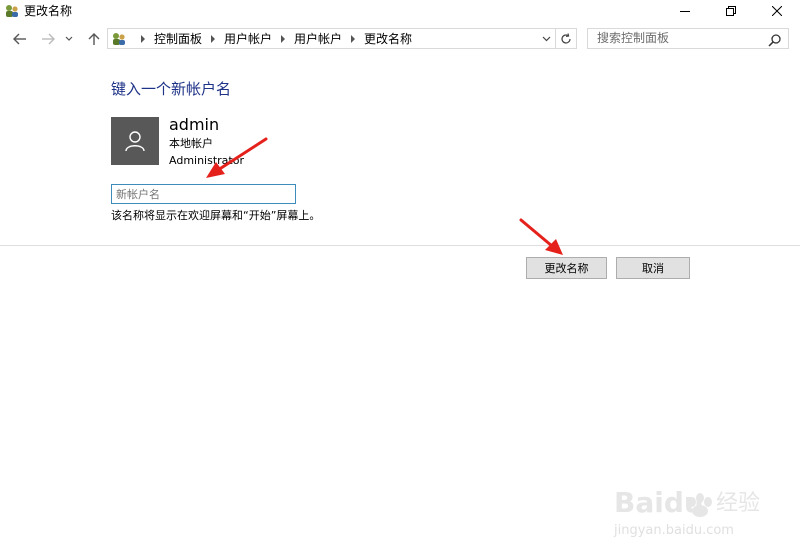 The image size is (800, 557). I want to click on back-button, so click(20, 39).